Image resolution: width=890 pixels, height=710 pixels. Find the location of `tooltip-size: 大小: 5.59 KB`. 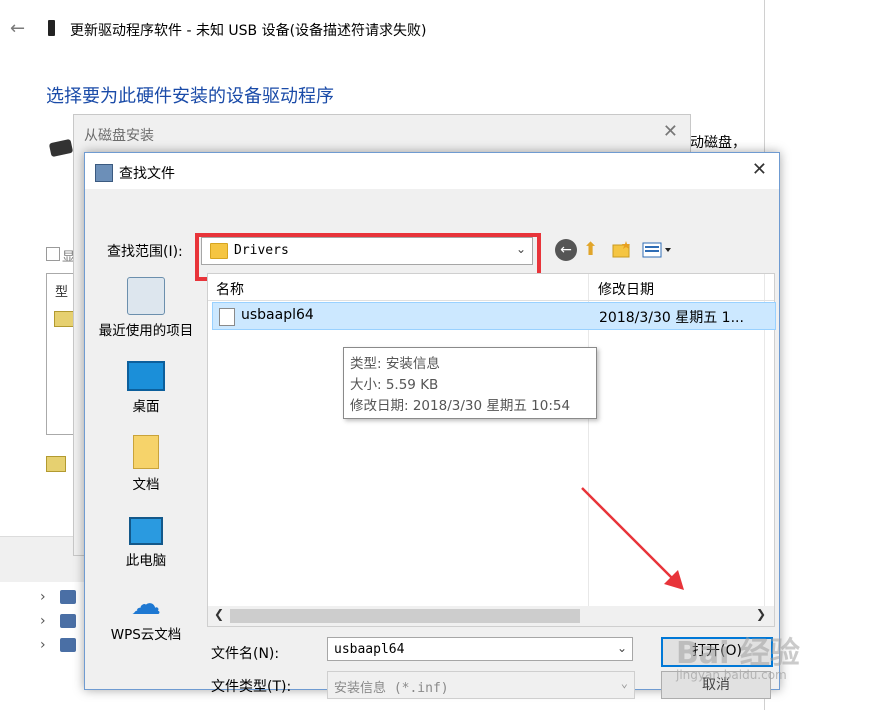

tooltip-size: 大小: 5.59 KB is located at coordinates (394, 385).